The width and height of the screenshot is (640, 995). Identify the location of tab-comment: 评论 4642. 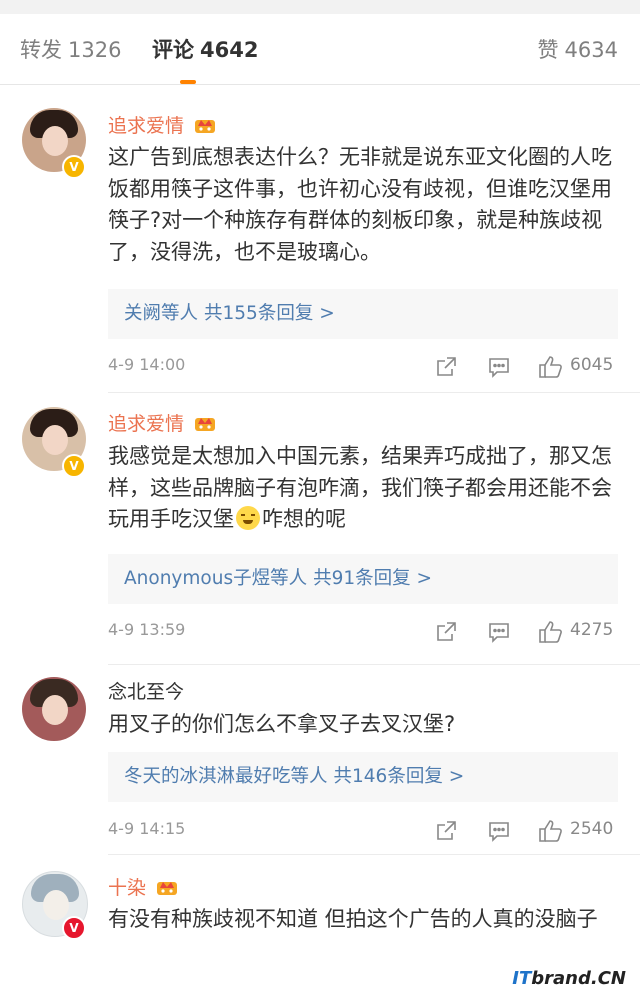
(205, 49).